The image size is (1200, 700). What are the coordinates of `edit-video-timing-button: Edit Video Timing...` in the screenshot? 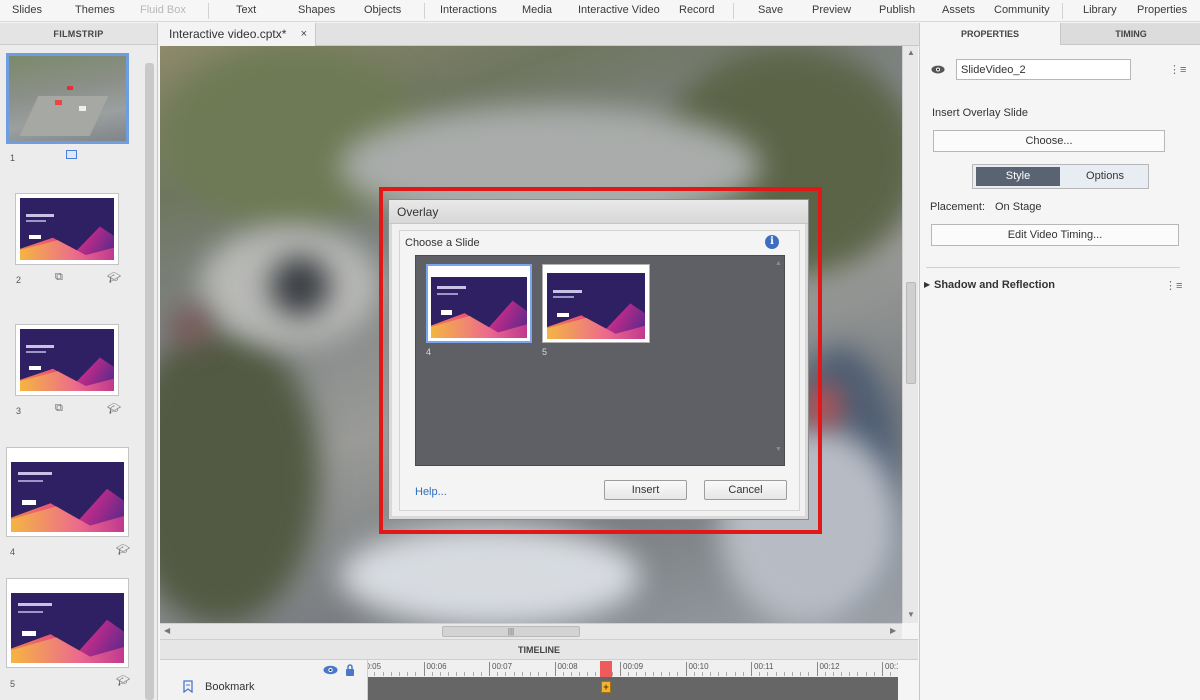 It's located at (1055, 235).